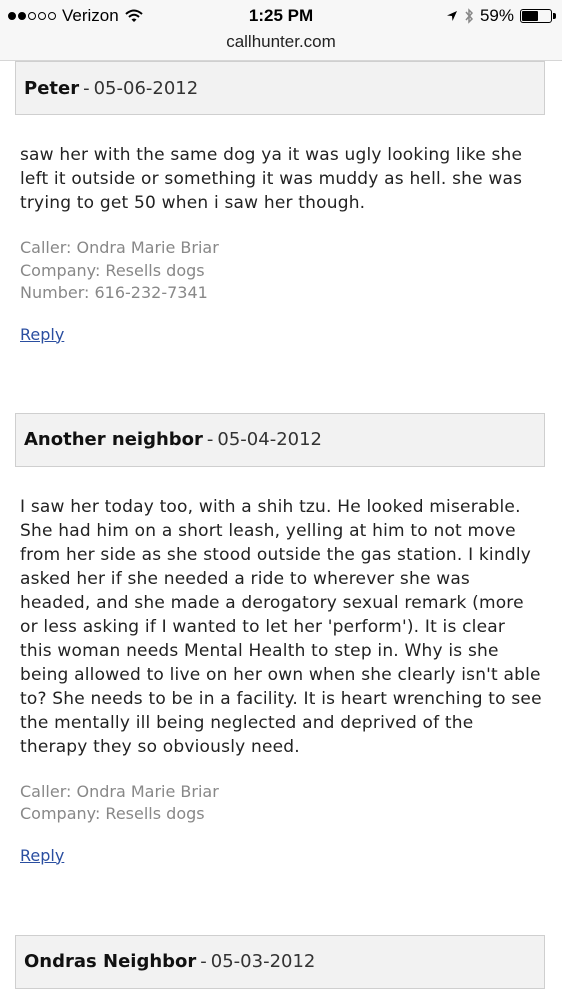  Describe the element at coordinates (52, 88) in the screenshot. I see `comment-author: Peter` at that location.